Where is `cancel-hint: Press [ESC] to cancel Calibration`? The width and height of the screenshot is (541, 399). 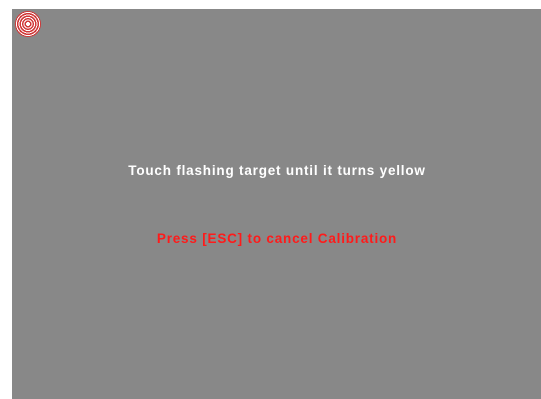
cancel-hint: Press [ESC] to cancel Calibration is located at coordinates (277, 238).